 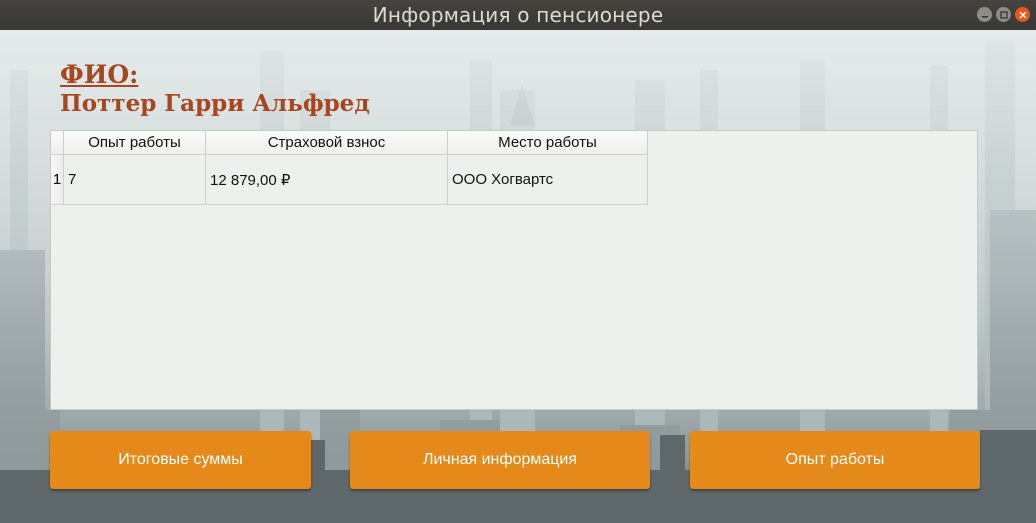 What do you see at coordinates (500, 460) in the screenshot?
I see `personal-info-button: Личная информация` at bounding box center [500, 460].